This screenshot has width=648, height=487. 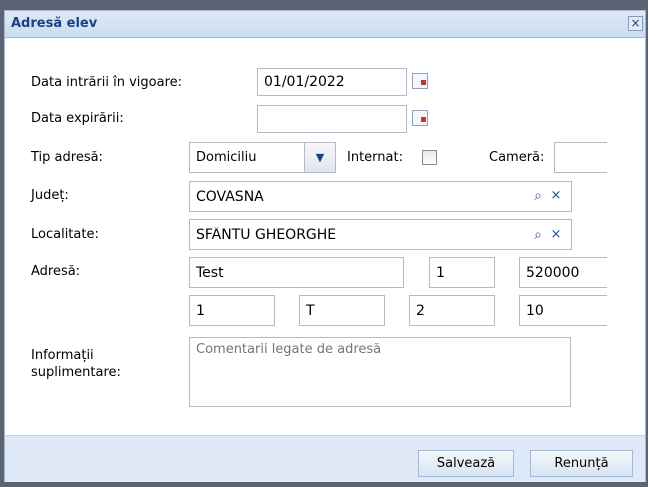 What do you see at coordinates (232, 310) in the screenshot?
I see `block-input` at bounding box center [232, 310].